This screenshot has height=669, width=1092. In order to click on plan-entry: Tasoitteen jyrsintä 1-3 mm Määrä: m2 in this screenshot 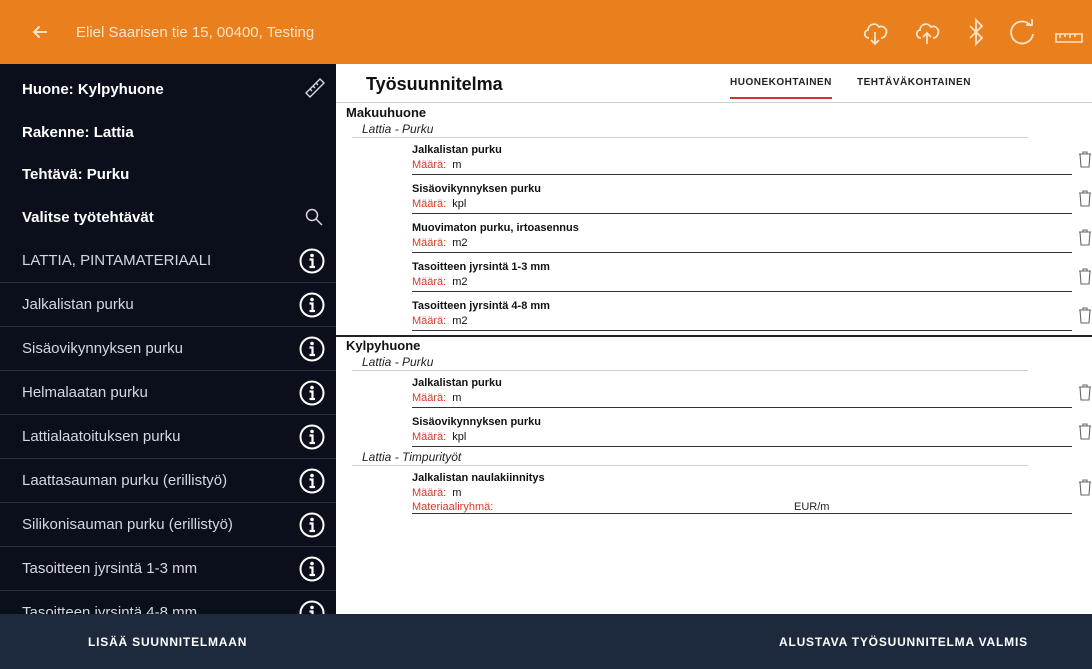, I will do `click(714, 274)`.